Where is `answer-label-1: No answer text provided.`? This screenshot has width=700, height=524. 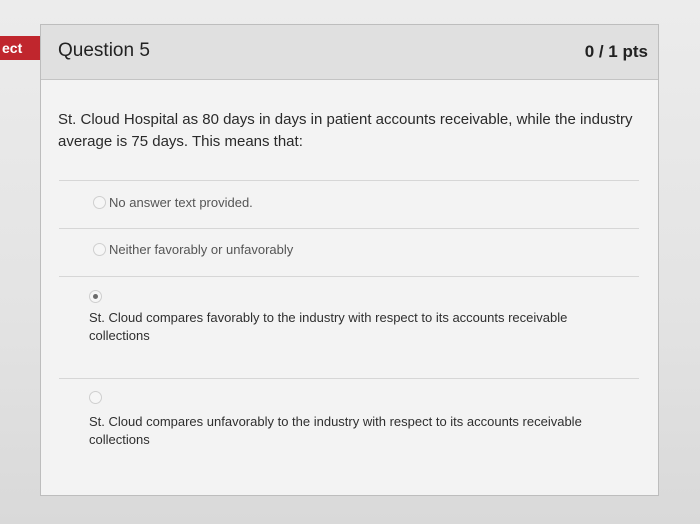
answer-label-1: No answer text provided. is located at coordinates (181, 202).